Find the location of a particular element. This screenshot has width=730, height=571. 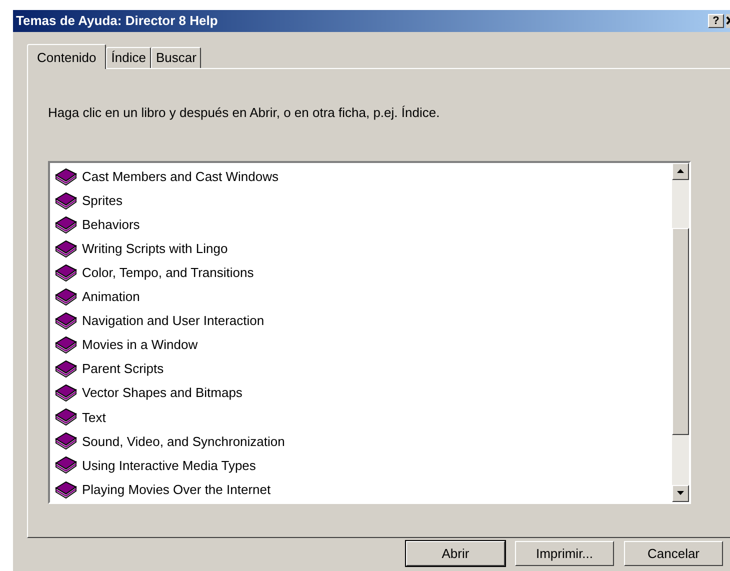

topic-item: Sound, Video, and Synchronization is located at coordinates (183, 442).